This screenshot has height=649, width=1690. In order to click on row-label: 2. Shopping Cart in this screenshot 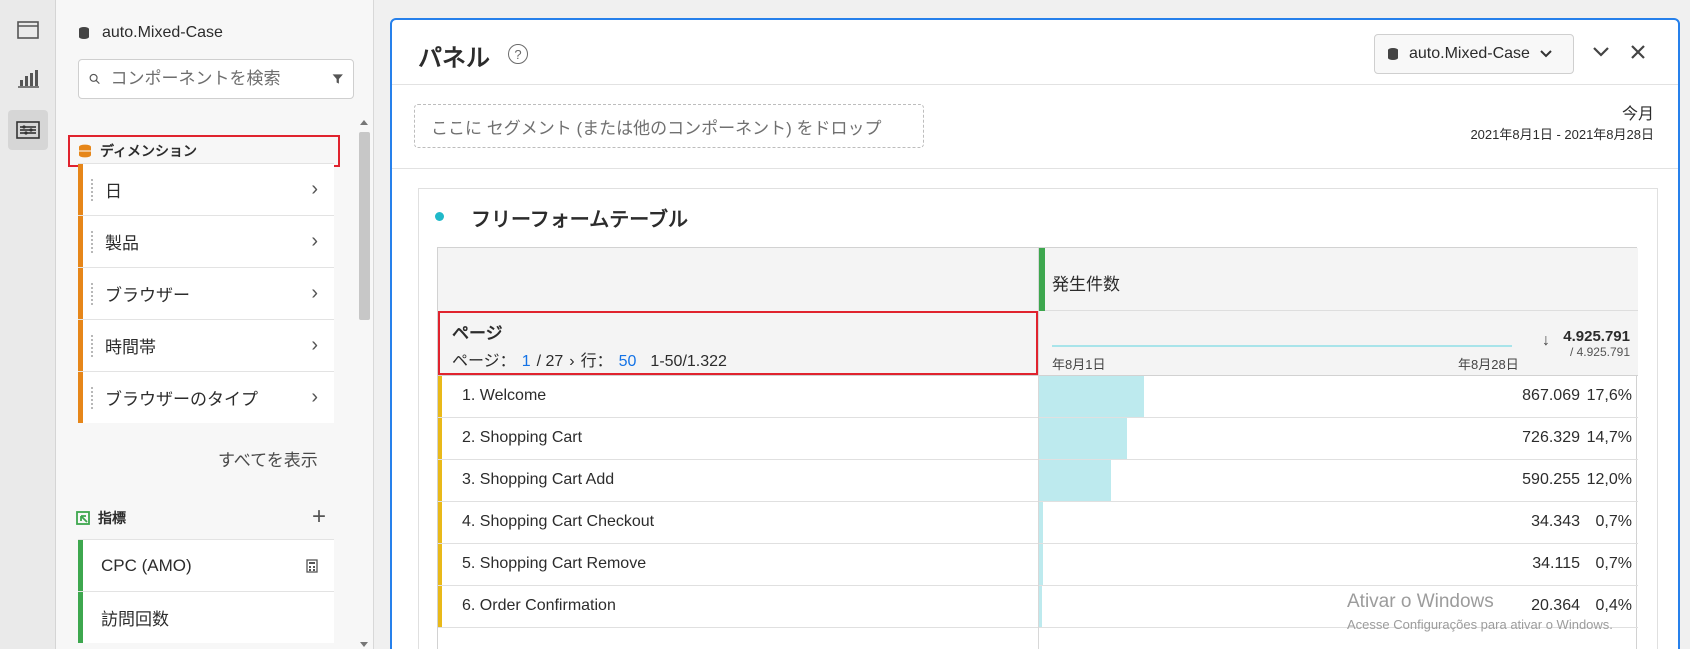, I will do `click(522, 438)`.